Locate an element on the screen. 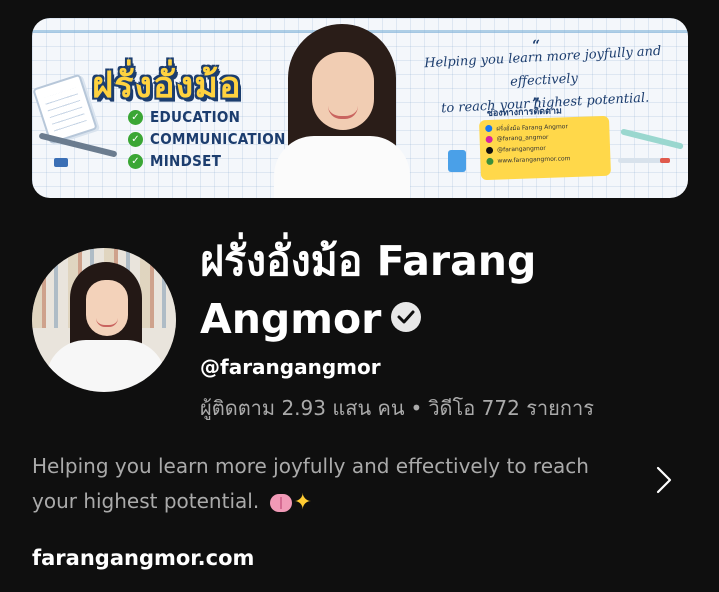 The image size is (719, 592). subscriber-count: ผู้ติดตาม 2.93 แสน คน is located at coordinates (302, 408).